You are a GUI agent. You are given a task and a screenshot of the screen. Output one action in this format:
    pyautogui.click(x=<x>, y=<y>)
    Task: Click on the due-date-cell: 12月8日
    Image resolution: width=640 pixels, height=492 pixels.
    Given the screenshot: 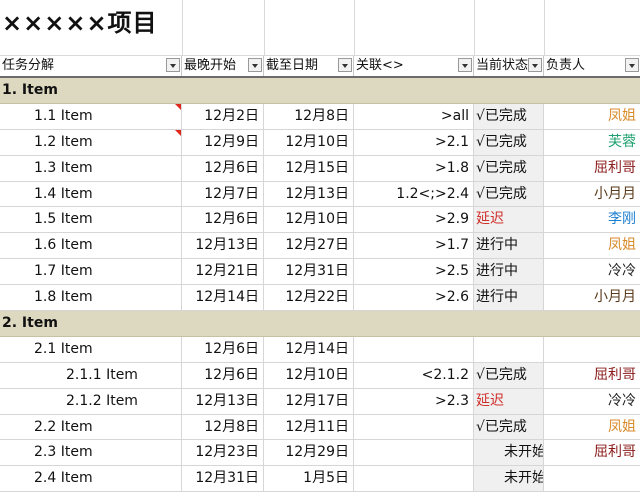 What is the action you would take?
    pyautogui.click(x=309, y=116)
    